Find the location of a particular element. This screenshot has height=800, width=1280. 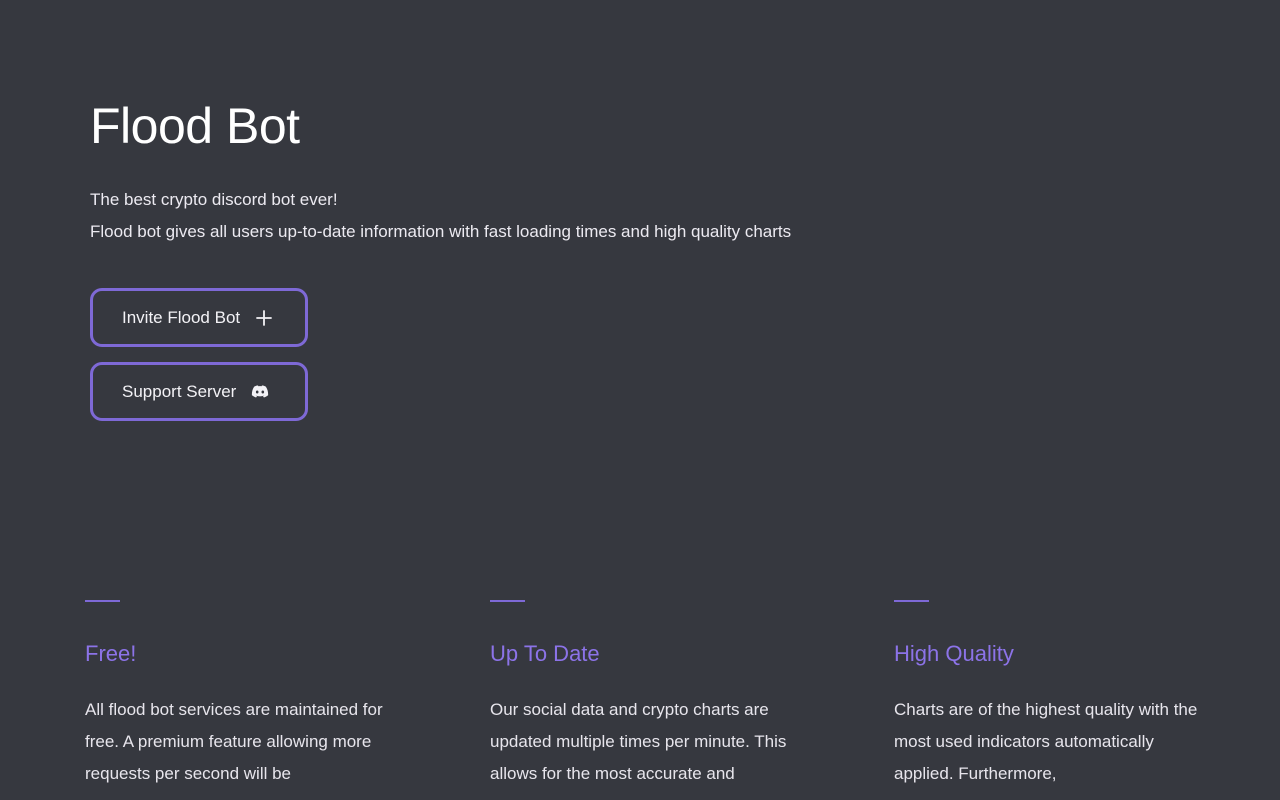

discord-icon is located at coordinates (260, 392).